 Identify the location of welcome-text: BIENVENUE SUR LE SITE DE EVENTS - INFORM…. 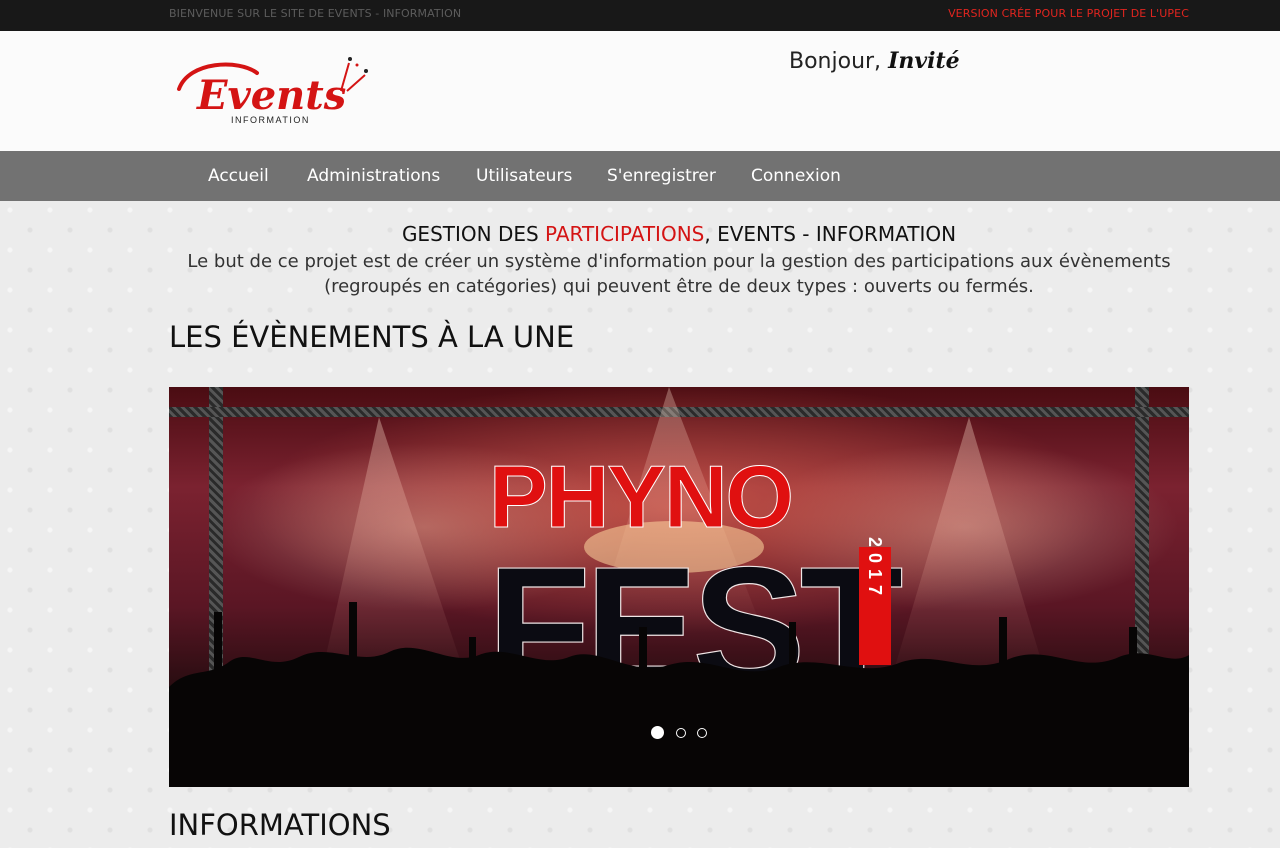
(315, 13).